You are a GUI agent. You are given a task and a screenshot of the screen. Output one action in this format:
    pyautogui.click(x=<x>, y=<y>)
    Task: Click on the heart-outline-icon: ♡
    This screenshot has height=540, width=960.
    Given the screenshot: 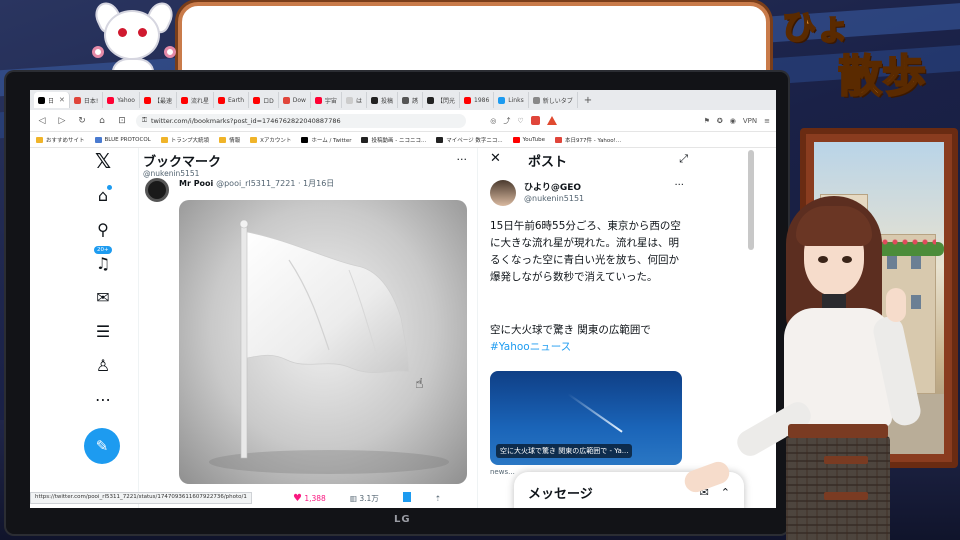 What is the action you would take?
    pyautogui.click(x=520, y=121)
    